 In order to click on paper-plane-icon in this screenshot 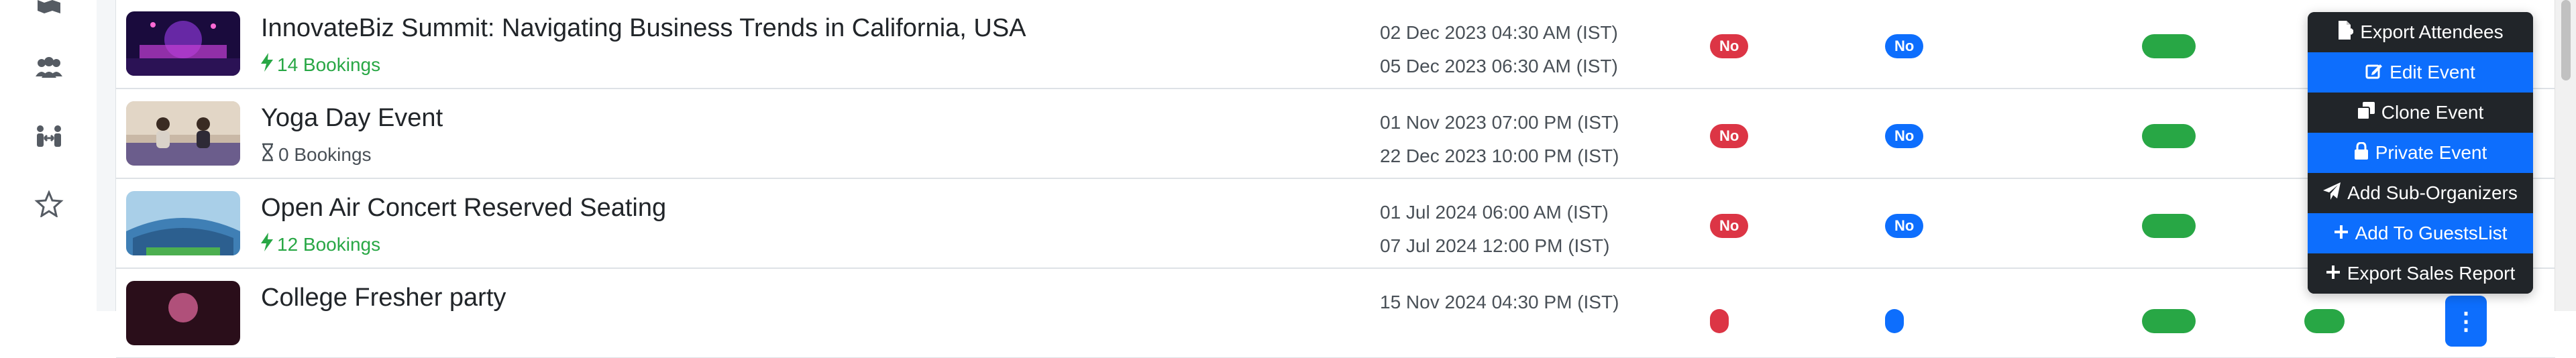, I will do `click(2332, 193)`.